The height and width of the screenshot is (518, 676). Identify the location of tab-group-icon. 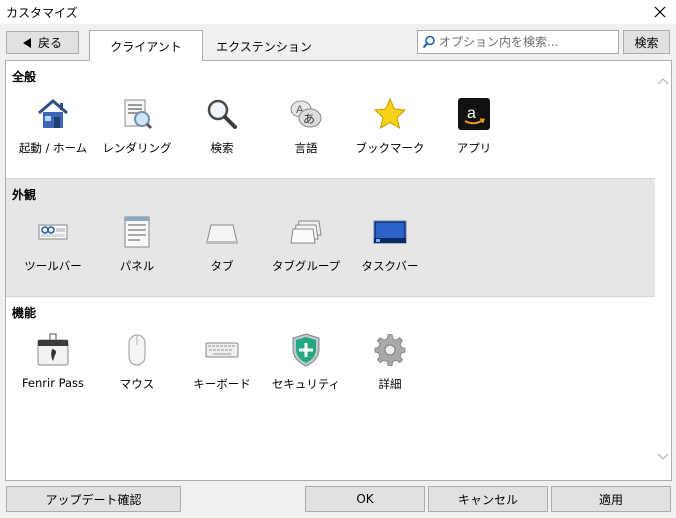
(306, 232).